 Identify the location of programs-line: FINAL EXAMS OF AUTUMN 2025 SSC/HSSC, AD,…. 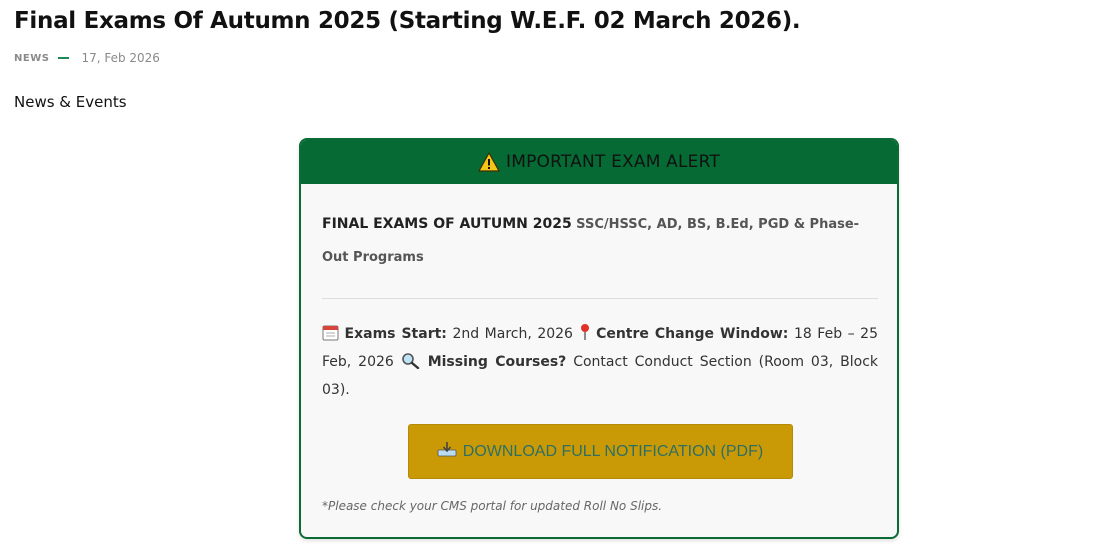
(600, 241).